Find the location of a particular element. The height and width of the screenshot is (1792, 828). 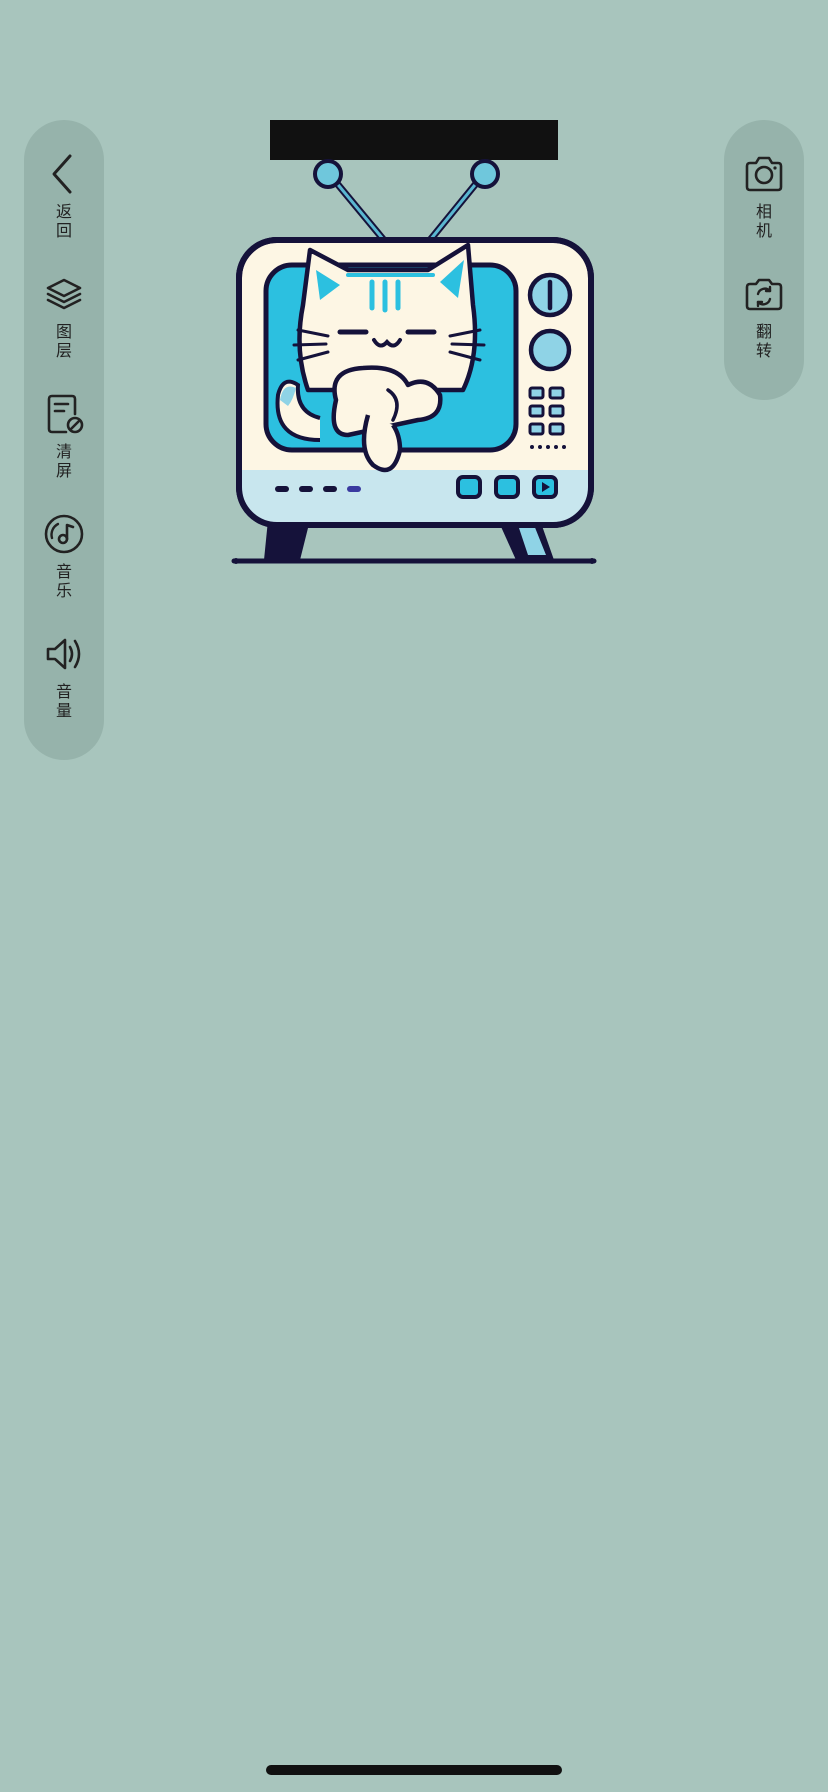

camera-icon is located at coordinates (764, 174).